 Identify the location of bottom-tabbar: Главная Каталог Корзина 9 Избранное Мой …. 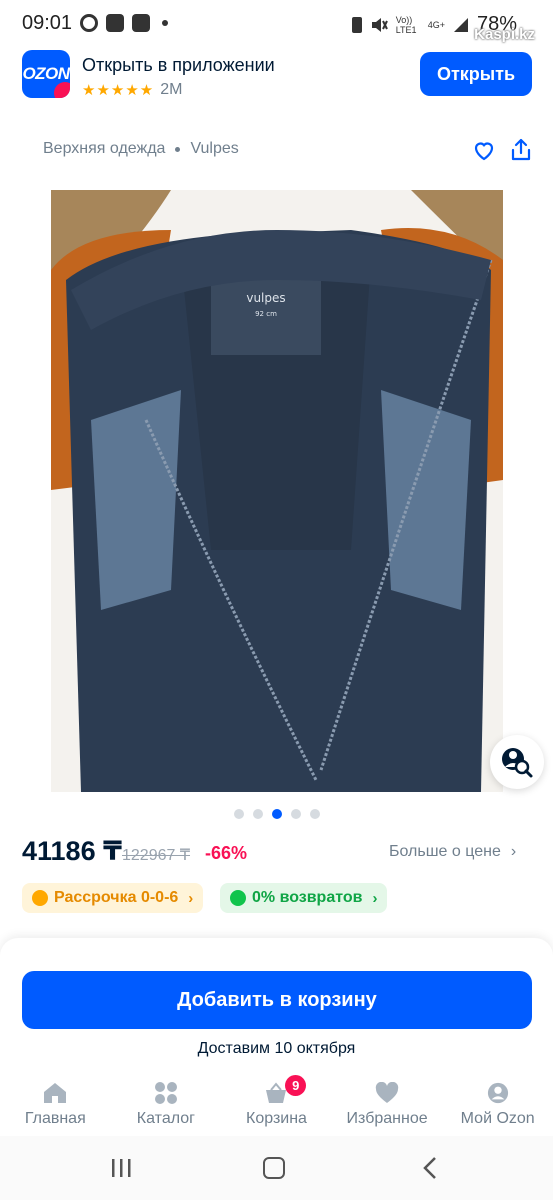
(276, 1103).